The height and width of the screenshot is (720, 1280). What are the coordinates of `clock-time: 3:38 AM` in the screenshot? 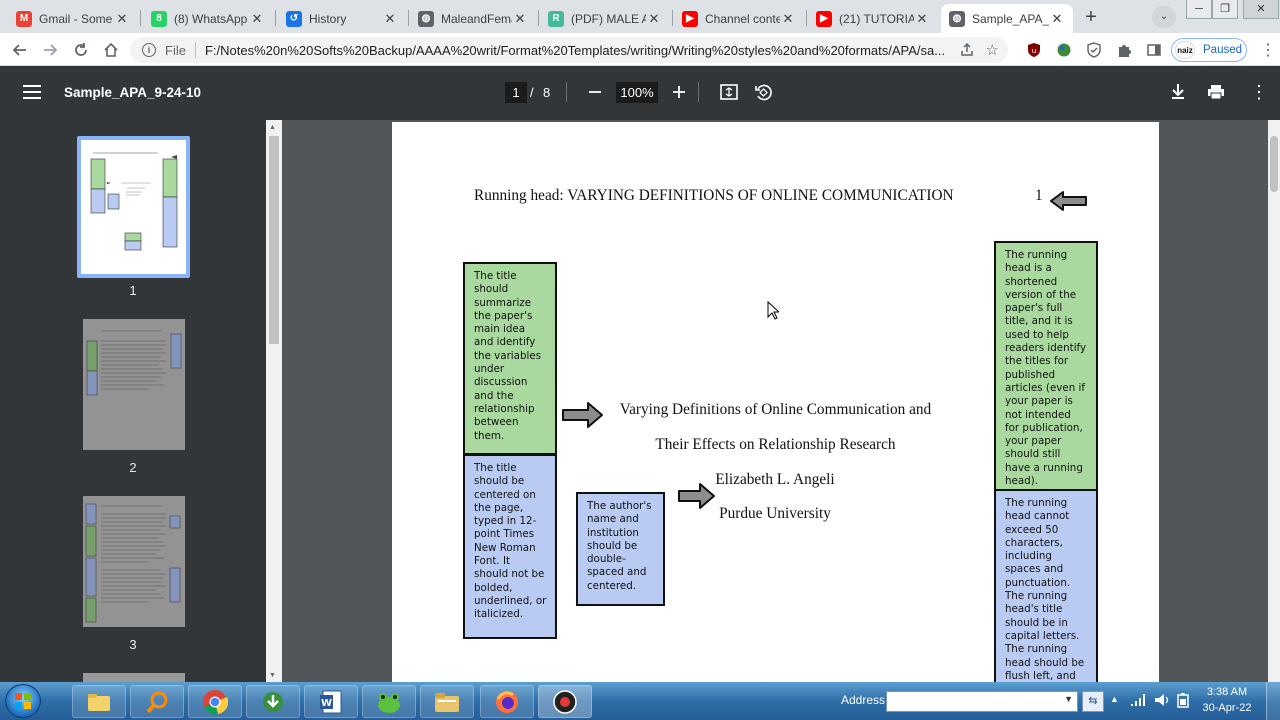 It's located at (1227, 692).